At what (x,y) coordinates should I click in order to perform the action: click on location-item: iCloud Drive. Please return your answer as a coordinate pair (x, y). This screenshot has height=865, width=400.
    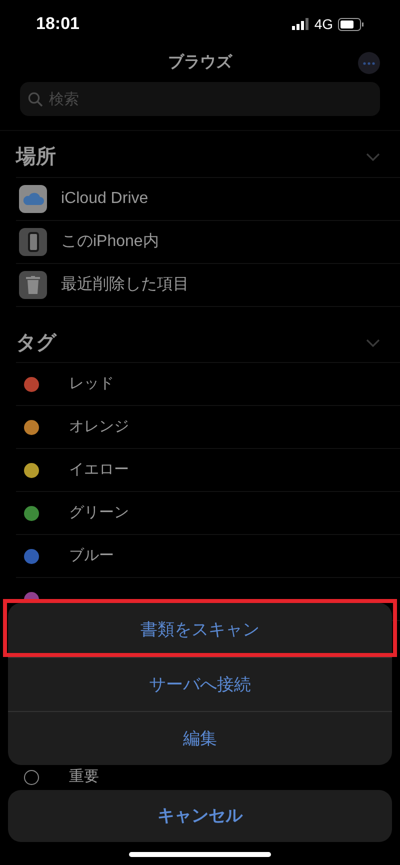
    Looking at the image, I should click on (208, 199).